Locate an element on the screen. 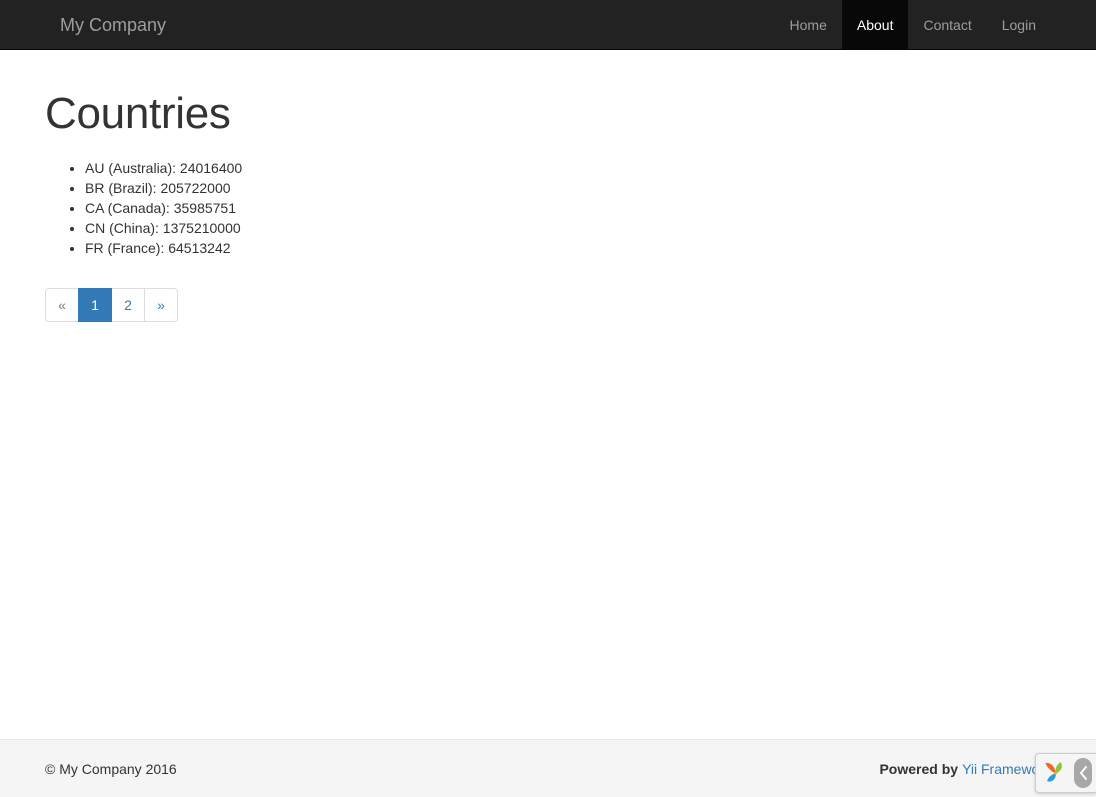 Image resolution: width=1096 pixels, height=797 pixels. page-title: Countries is located at coordinates (138, 113).